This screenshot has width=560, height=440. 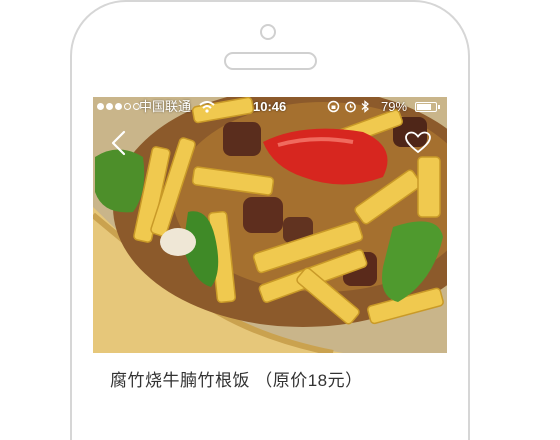 I want to click on chevron-left-icon, so click(x=119, y=143).